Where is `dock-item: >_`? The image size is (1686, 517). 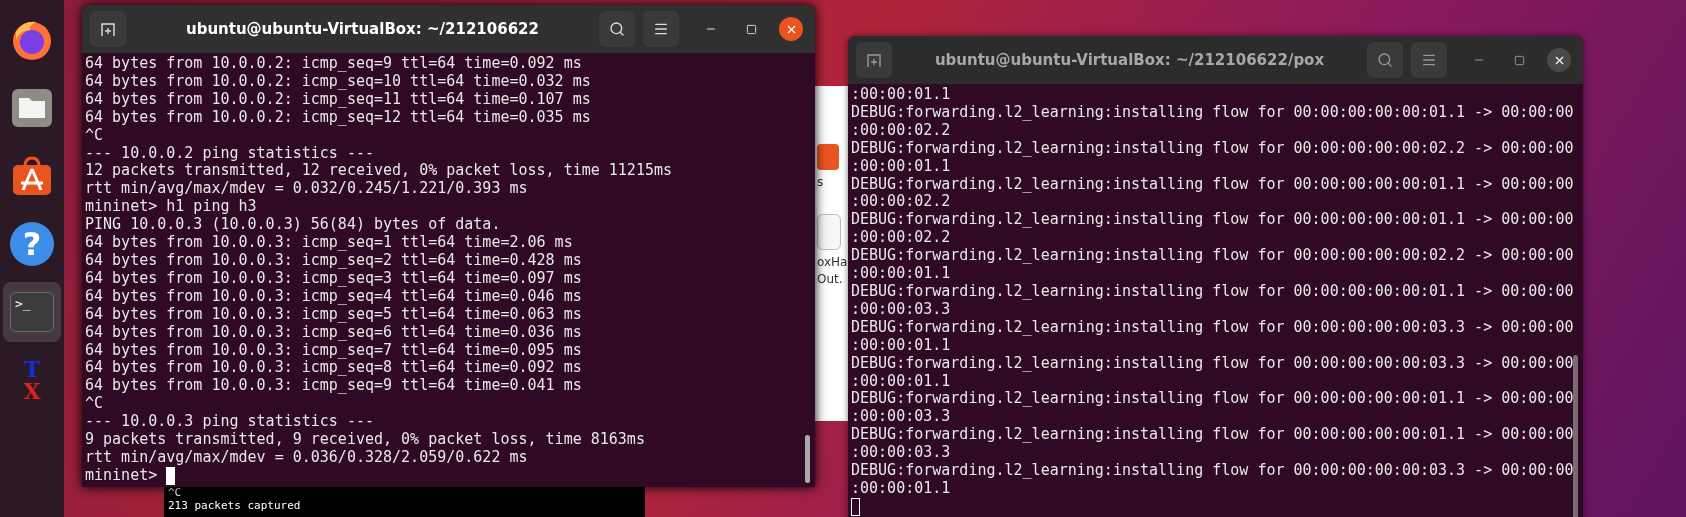 dock-item: >_ is located at coordinates (32, 312).